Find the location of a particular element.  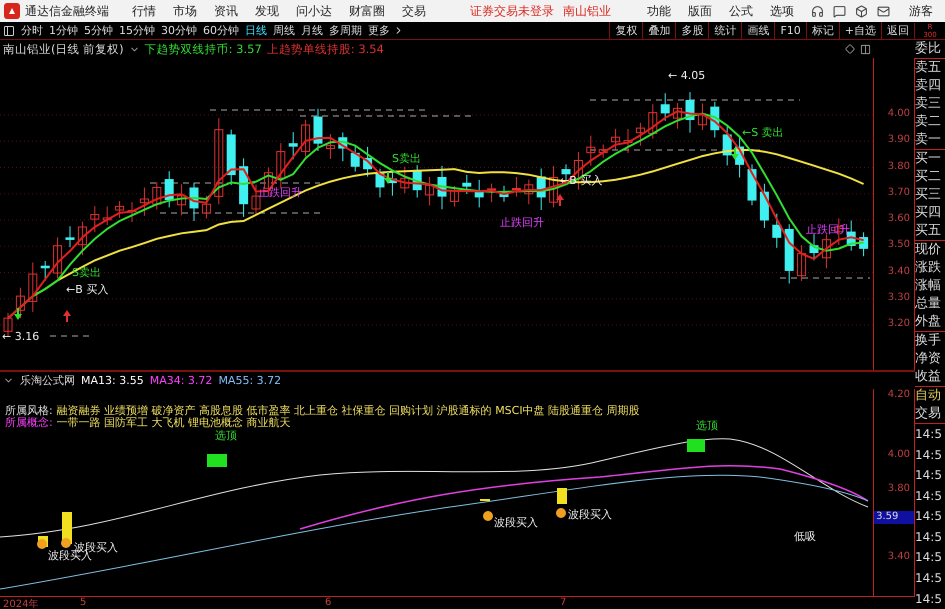

app-title: 通达信金融终端 is located at coordinates (67, 11).